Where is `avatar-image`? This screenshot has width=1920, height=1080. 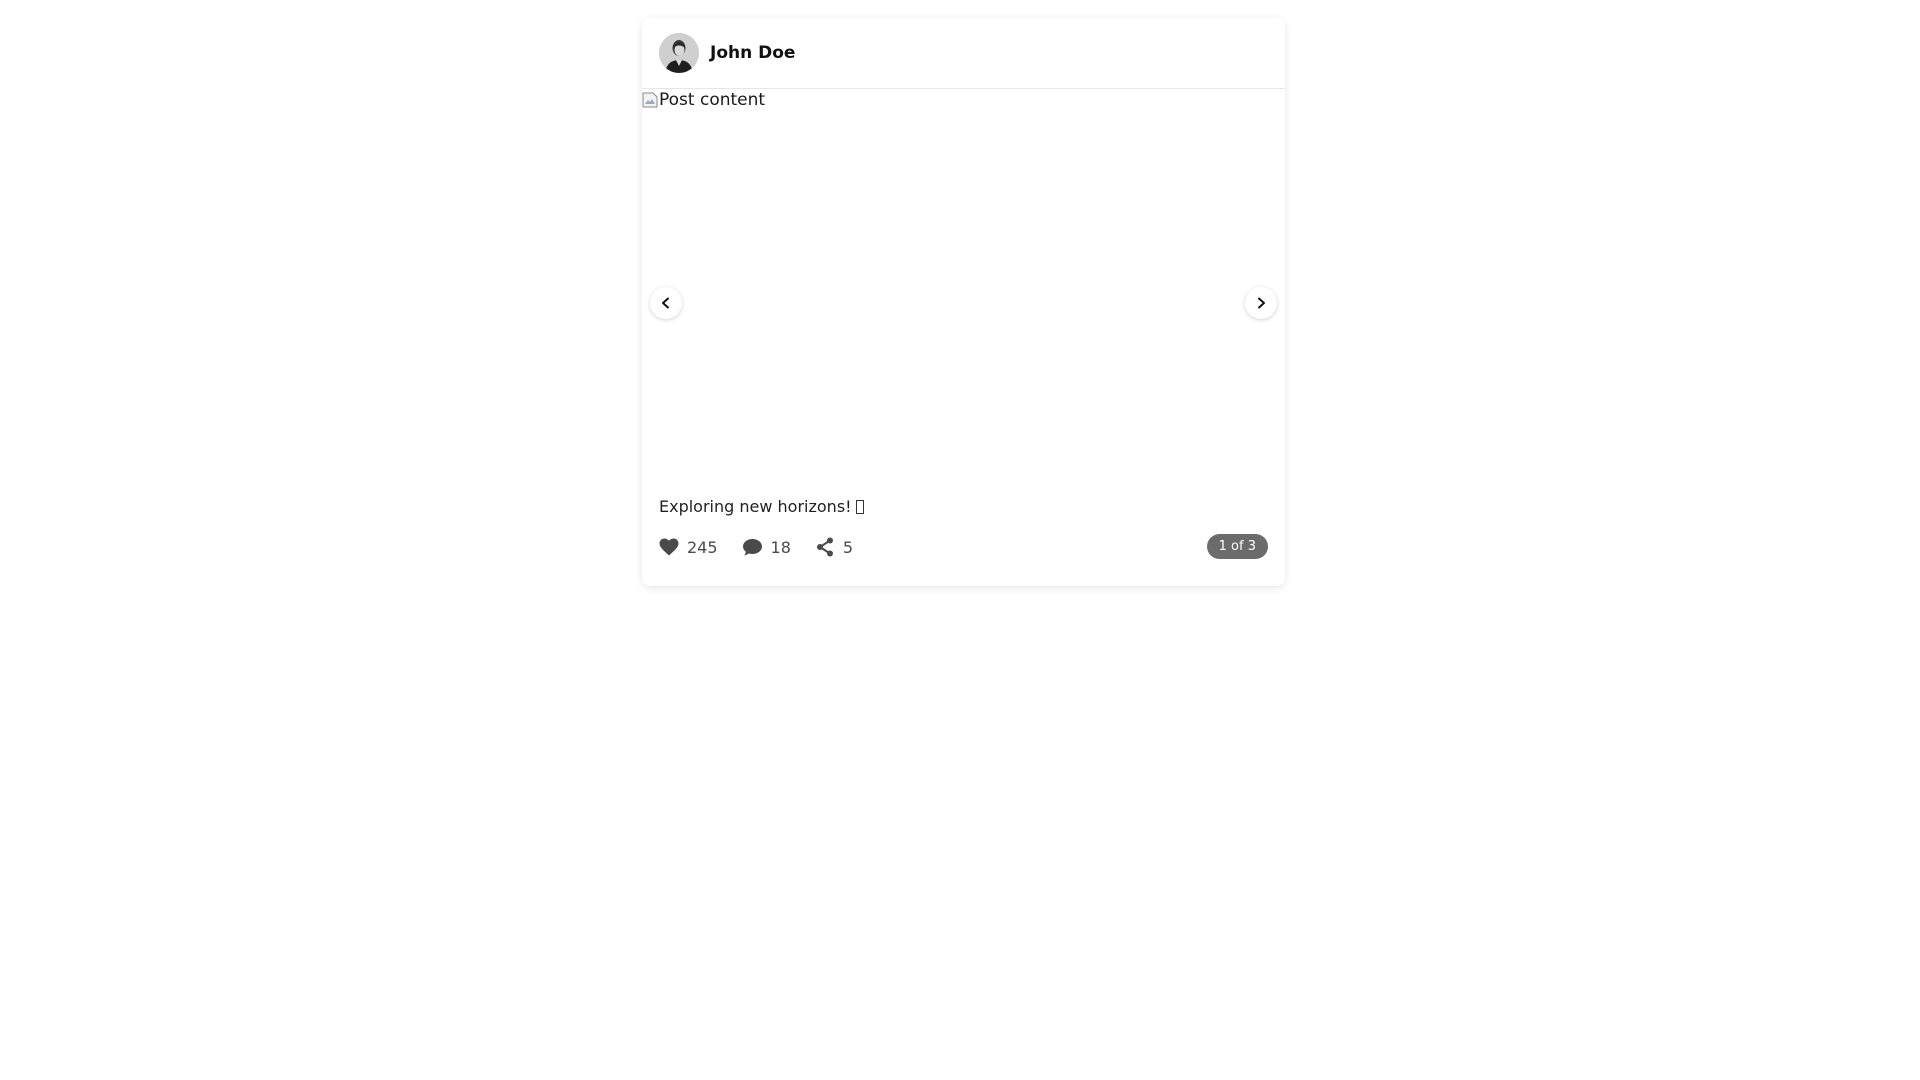
avatar-image is located at coordinates (679, 53).